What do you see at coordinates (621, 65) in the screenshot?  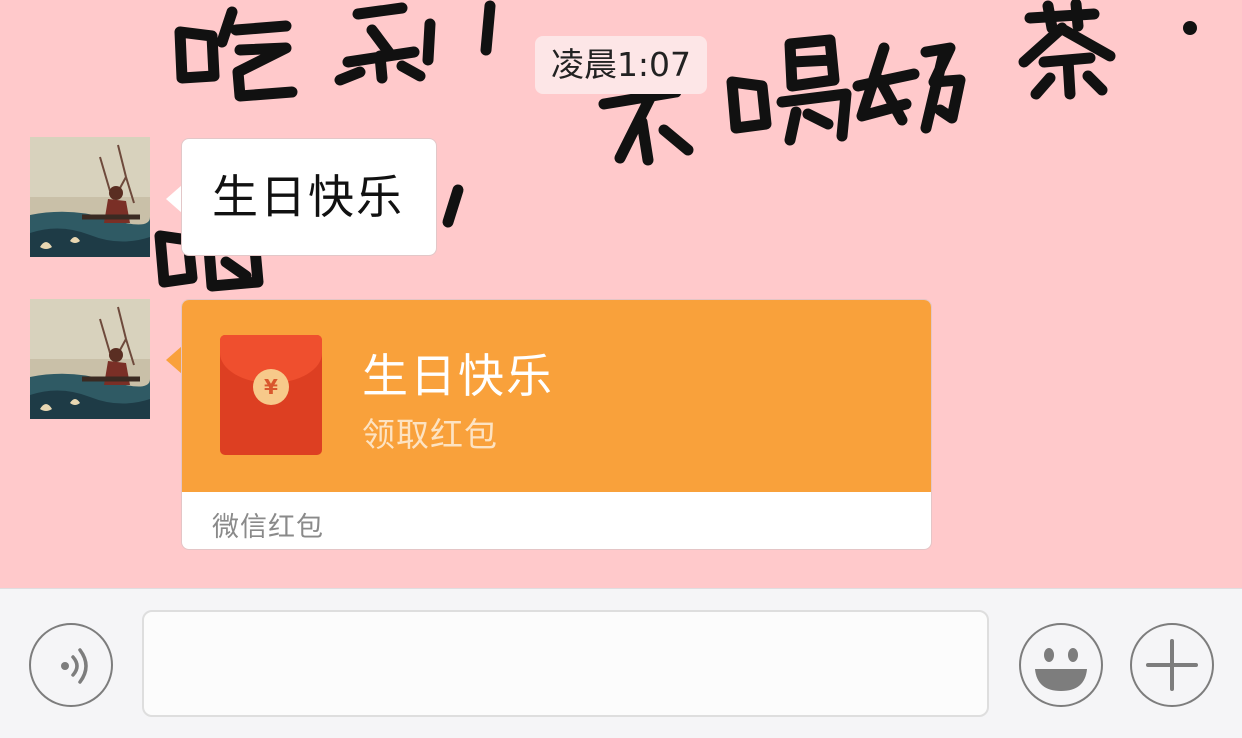 I see `message-timestamp: 凌晨1:07` at bounding box center [621, 65].